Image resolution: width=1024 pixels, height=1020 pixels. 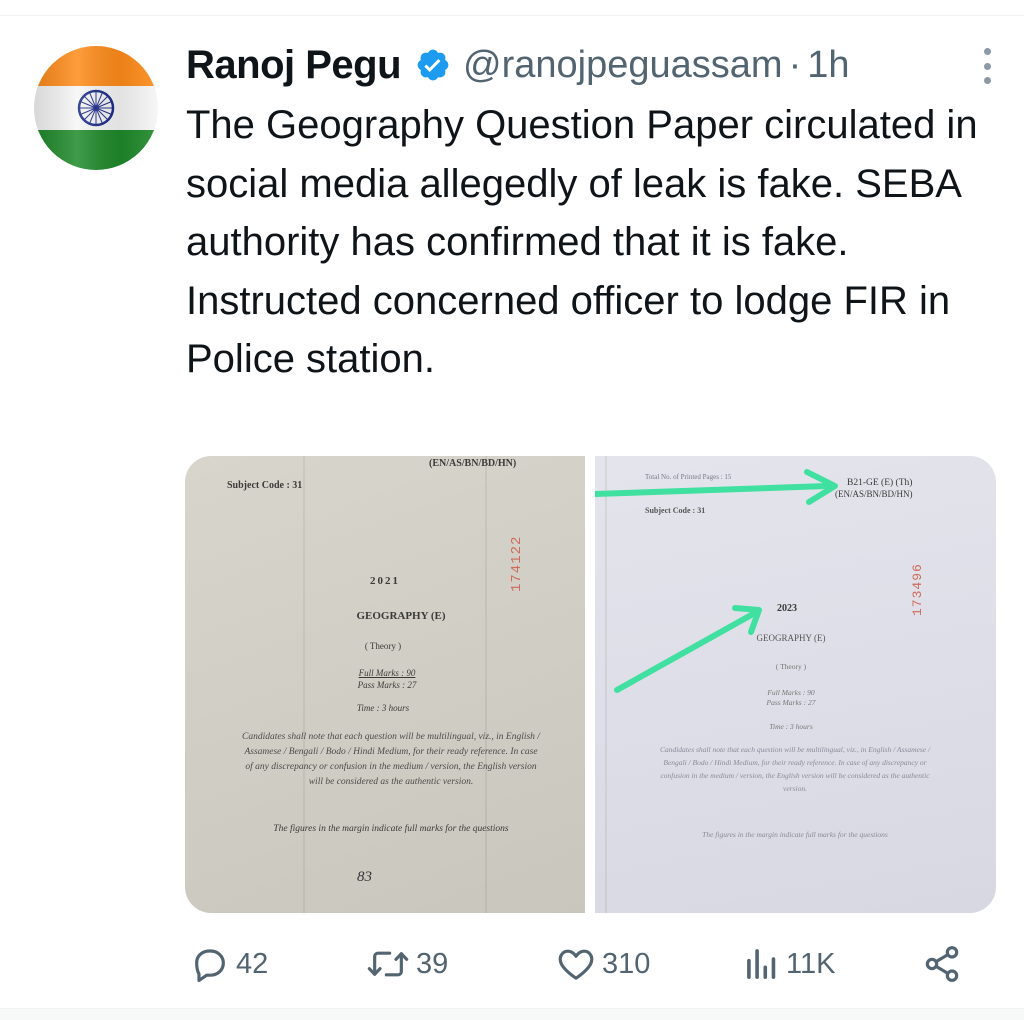 I want to click on like-button: 310, so click(x=603, y=964).